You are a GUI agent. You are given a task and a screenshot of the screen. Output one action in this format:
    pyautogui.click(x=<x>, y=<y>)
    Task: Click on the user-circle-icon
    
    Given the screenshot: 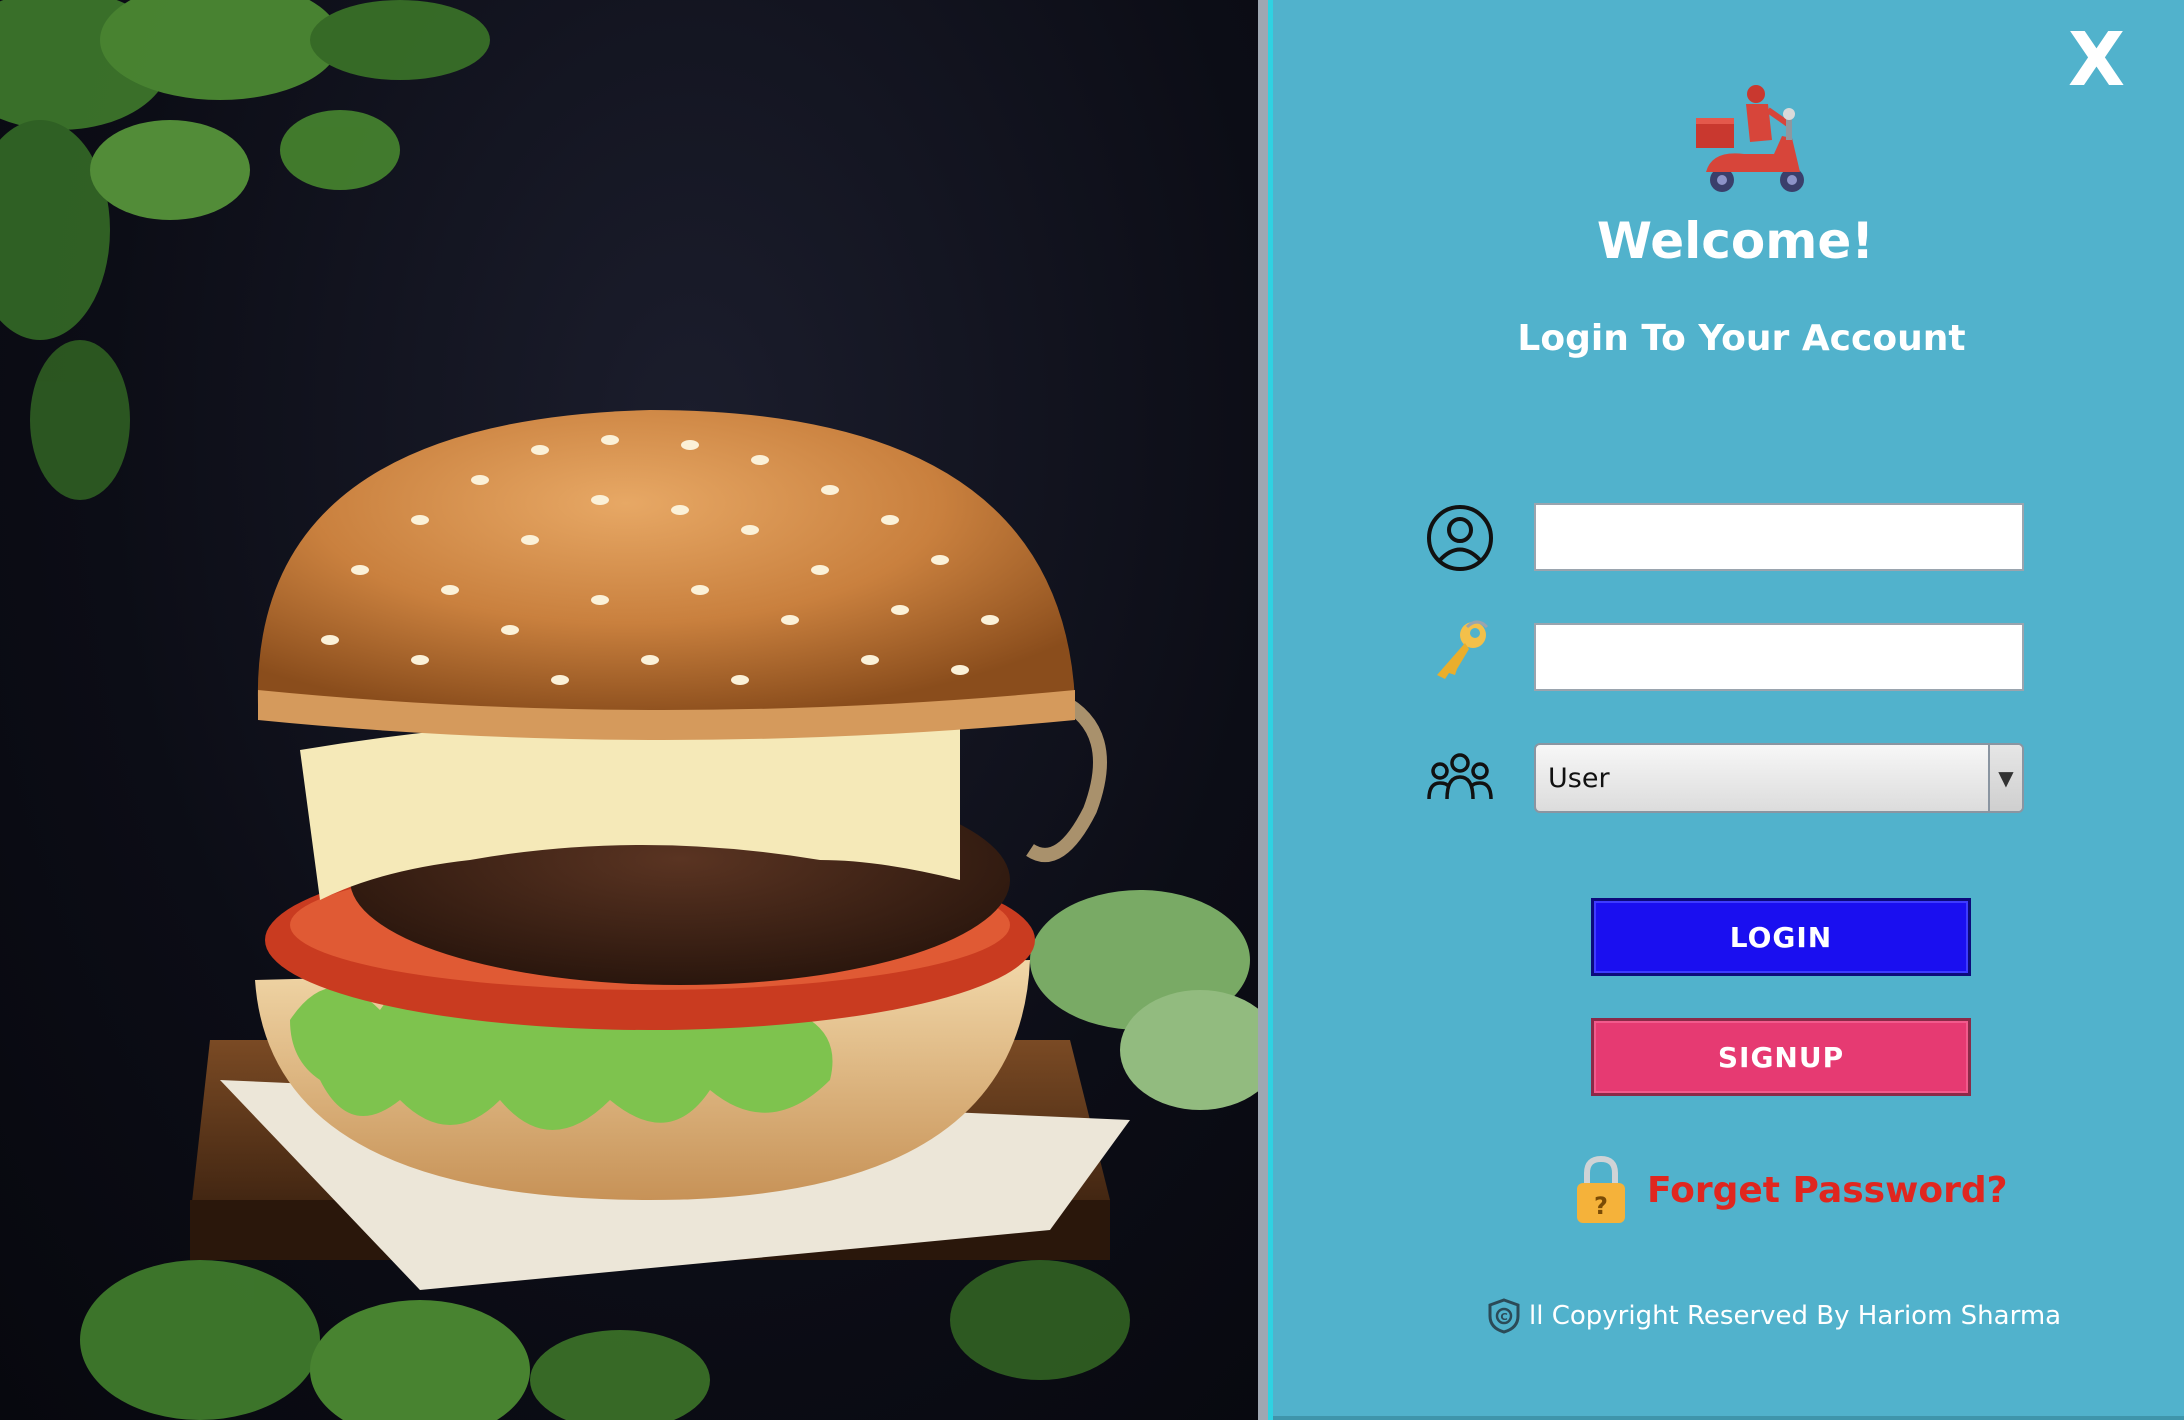 What is the action you would take?
    pyautogui.click(x=1460, y=538)
    